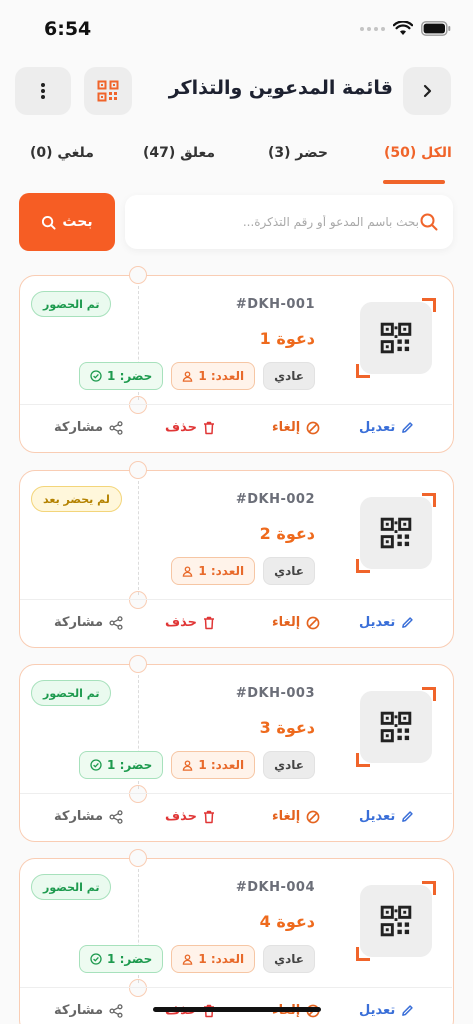 This screenshot has height=1024, width=473. I want to click on ticket-code: #DKH-004, so click(275, 887).